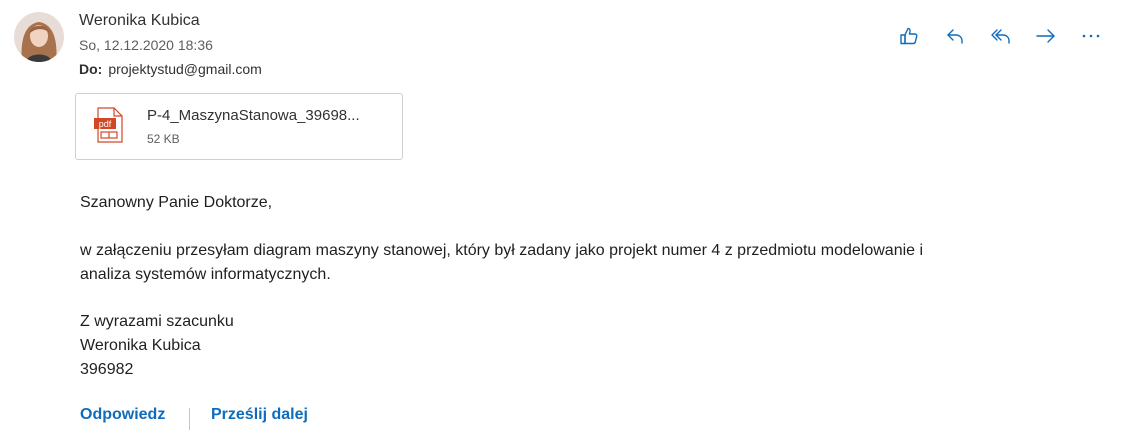 The image size is (1127, 438). I want to click on recipient-row: Do: projektystud@gmail.com, so click(170, 69).